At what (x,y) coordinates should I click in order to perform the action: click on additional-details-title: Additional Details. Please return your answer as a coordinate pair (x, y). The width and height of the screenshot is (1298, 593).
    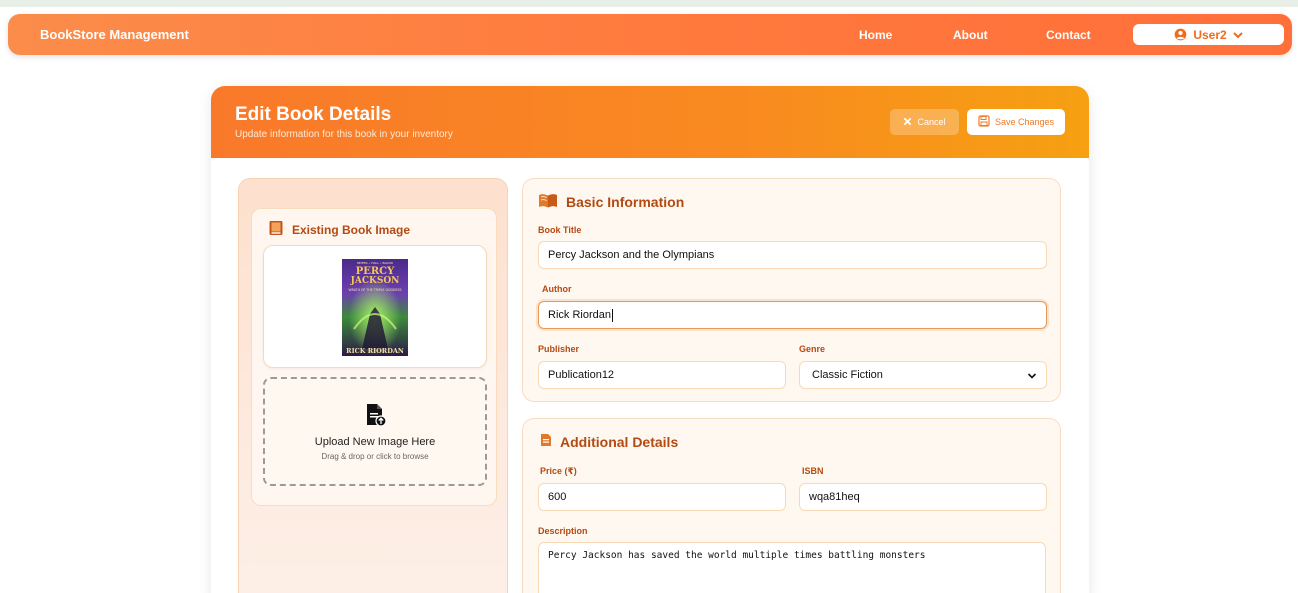
    Looking at the image, I should click on (619, 441).